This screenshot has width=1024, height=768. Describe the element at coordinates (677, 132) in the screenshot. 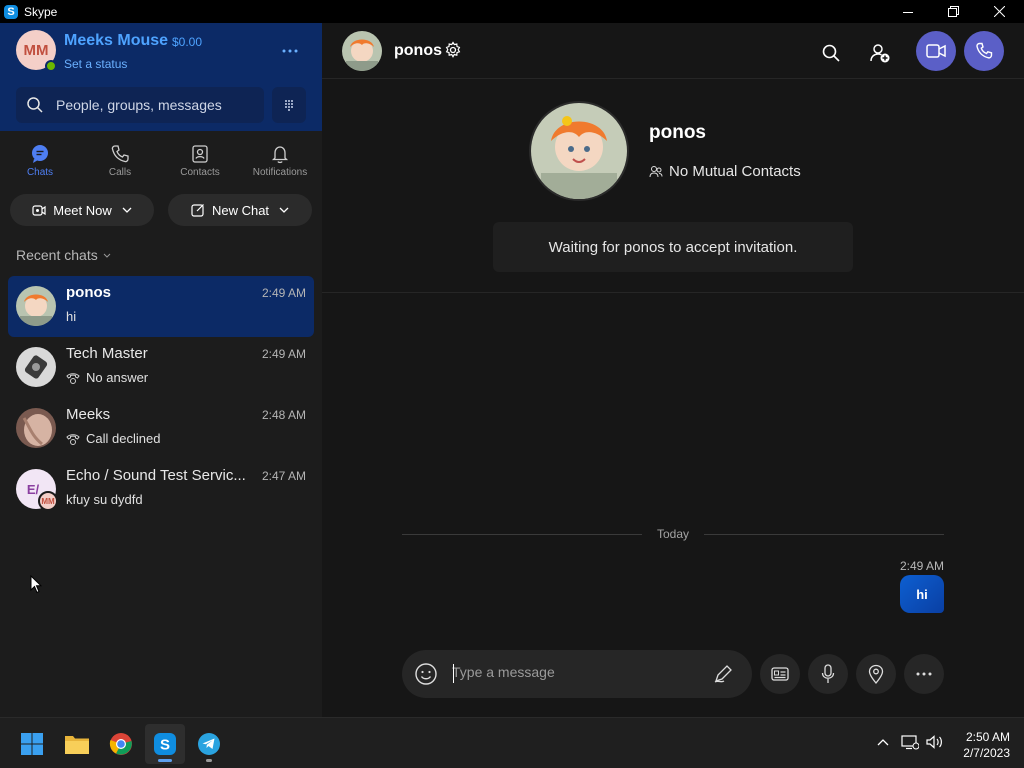

I see `contact-profile-name: ponos` at that location.